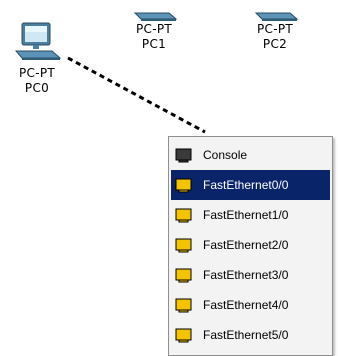 The height and width of the screenshot is (356, 339). I want to click on device-name-label: PC0, so click(37, 88).